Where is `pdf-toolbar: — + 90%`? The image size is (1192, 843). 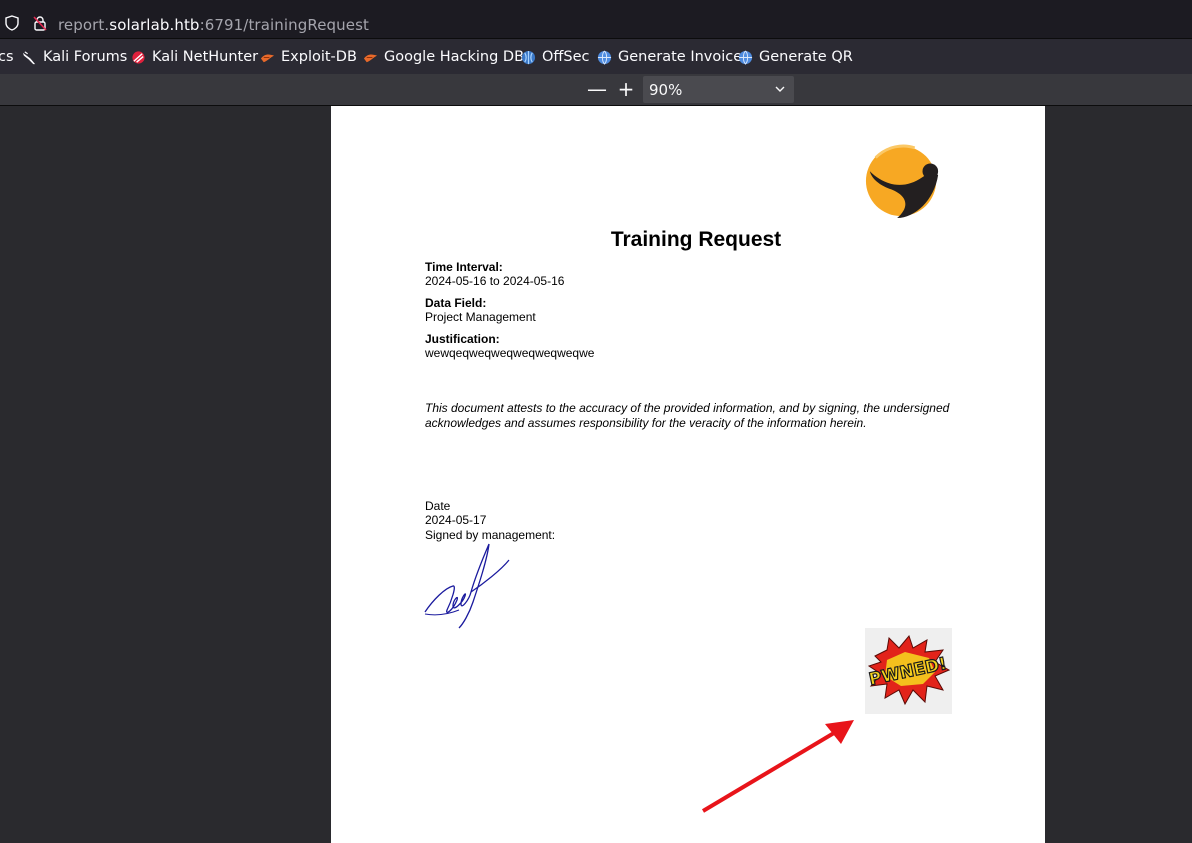
pdf-toolbar: — + 90% is located at coordinates (596, 90).